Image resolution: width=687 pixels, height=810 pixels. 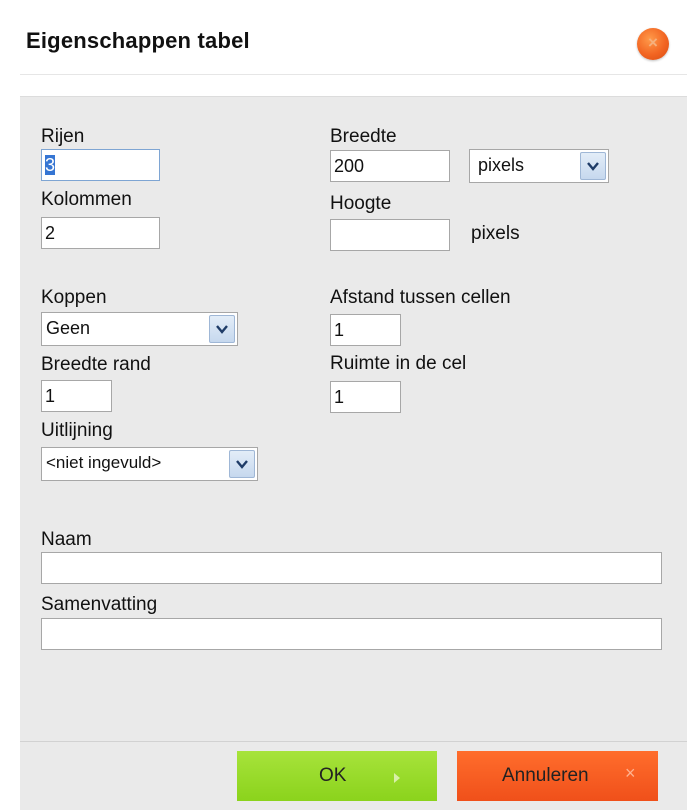 What do you see at coordinates (390, 235) in the screenshot?
I see `height-input` at bounding box center [390, 235].